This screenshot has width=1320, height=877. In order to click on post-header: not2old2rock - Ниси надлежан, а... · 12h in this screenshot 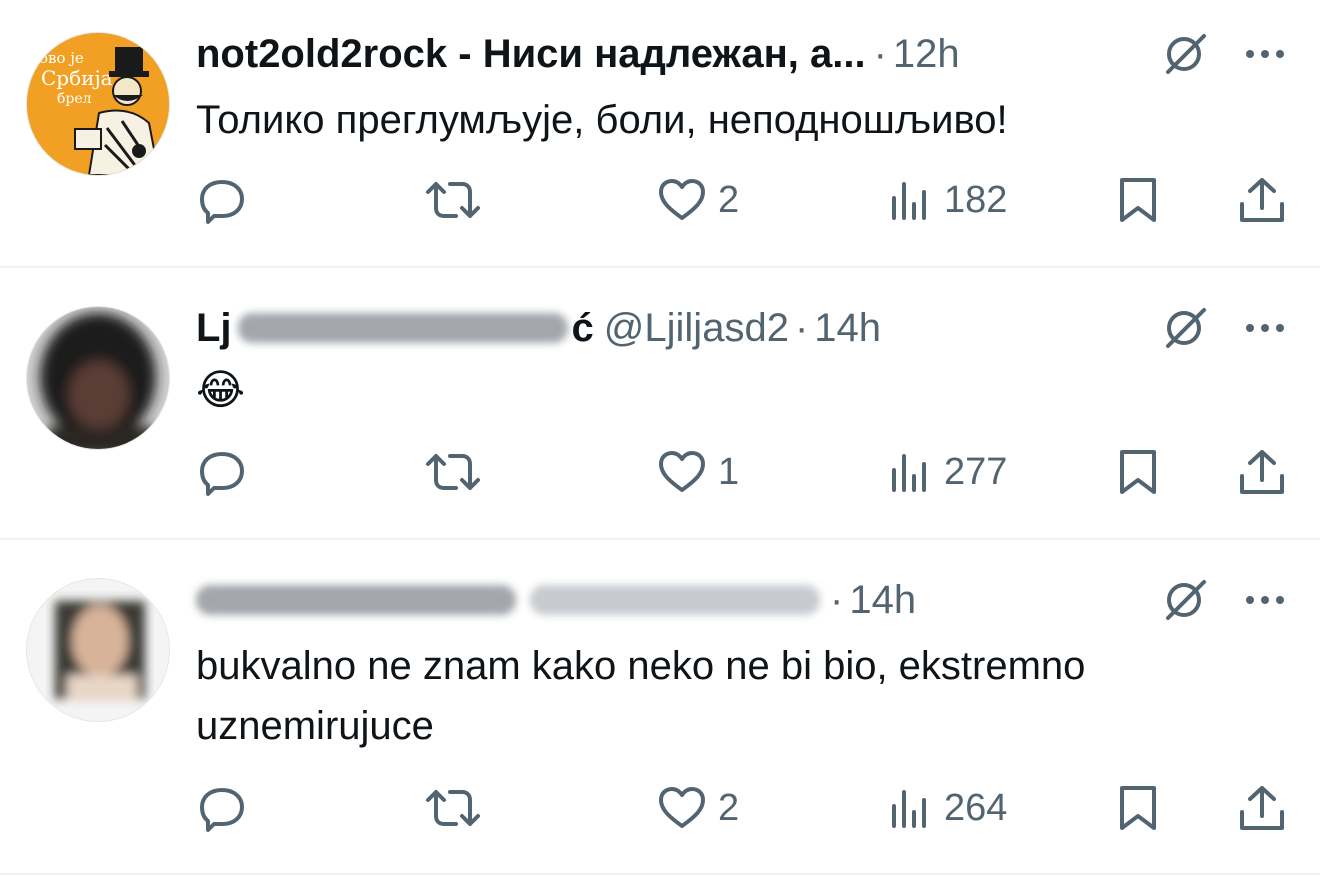, I will do `click(698, 54)`.